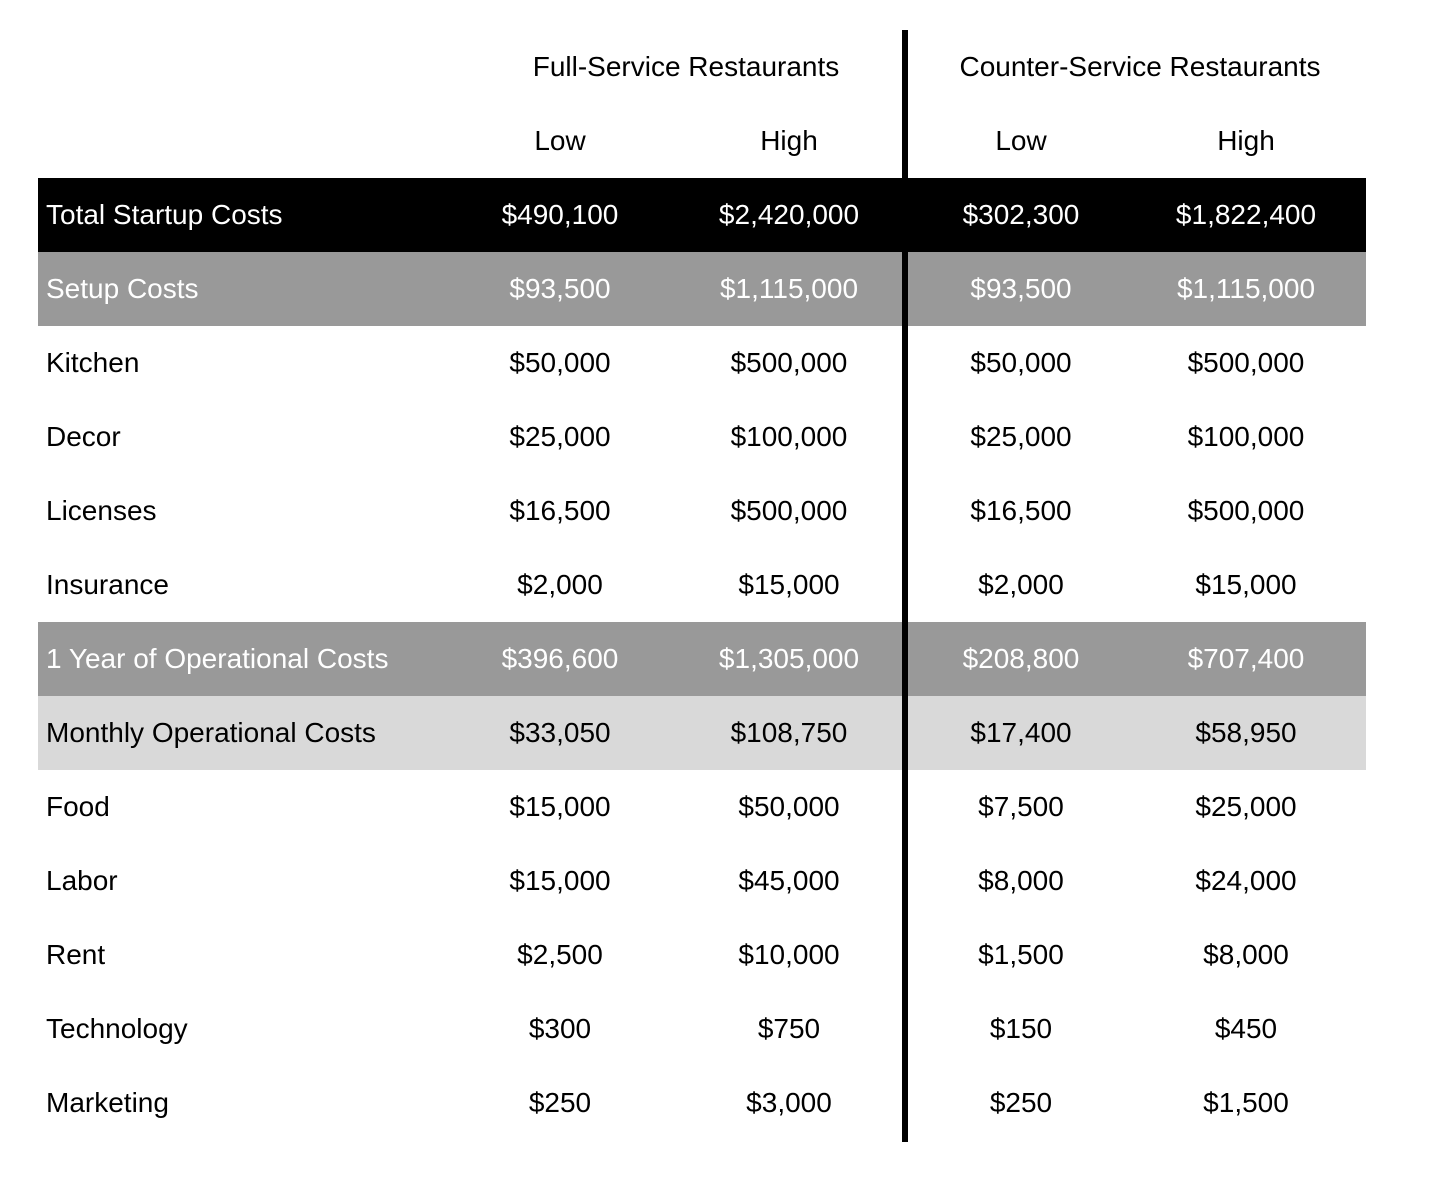  Describe the element at coordinates (702, 437) in the screenshot. I see `table-row: Decor $25,000 $100,000 $25,000 $100,000` at that location.